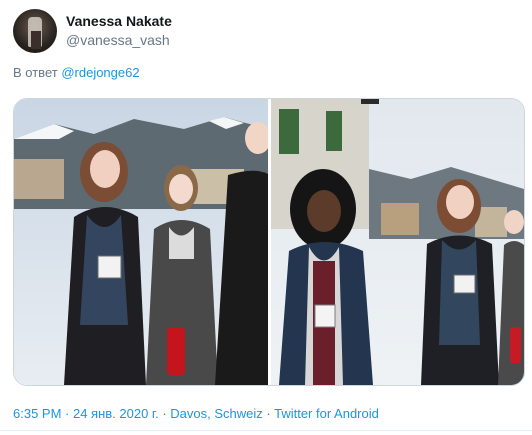  What do you see at coordinates (115, 413) in the screenshot?
I see `tweet-date: 24 янв. 2020 г.` at bounding box center [115, 413].